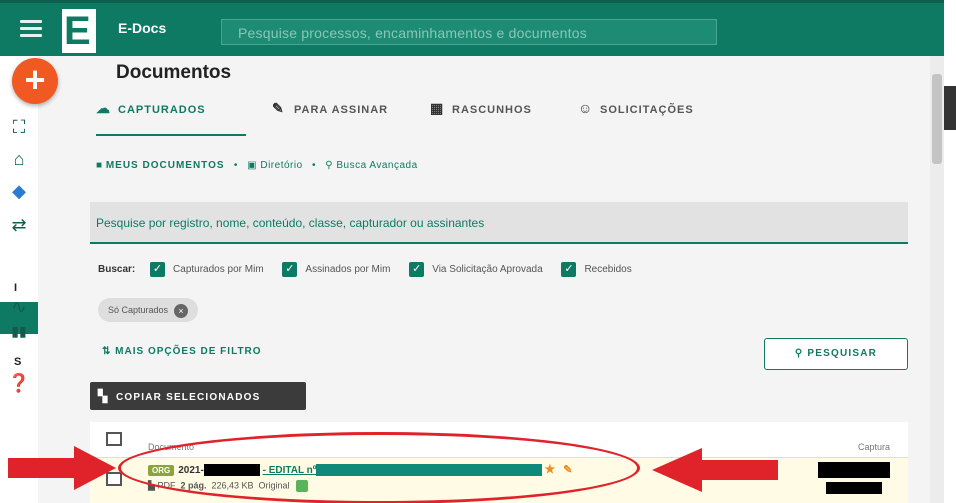  Describe the element at coordinates (19, 307) in the screenshot. I see `chart-line-icon: ∿` at that location.